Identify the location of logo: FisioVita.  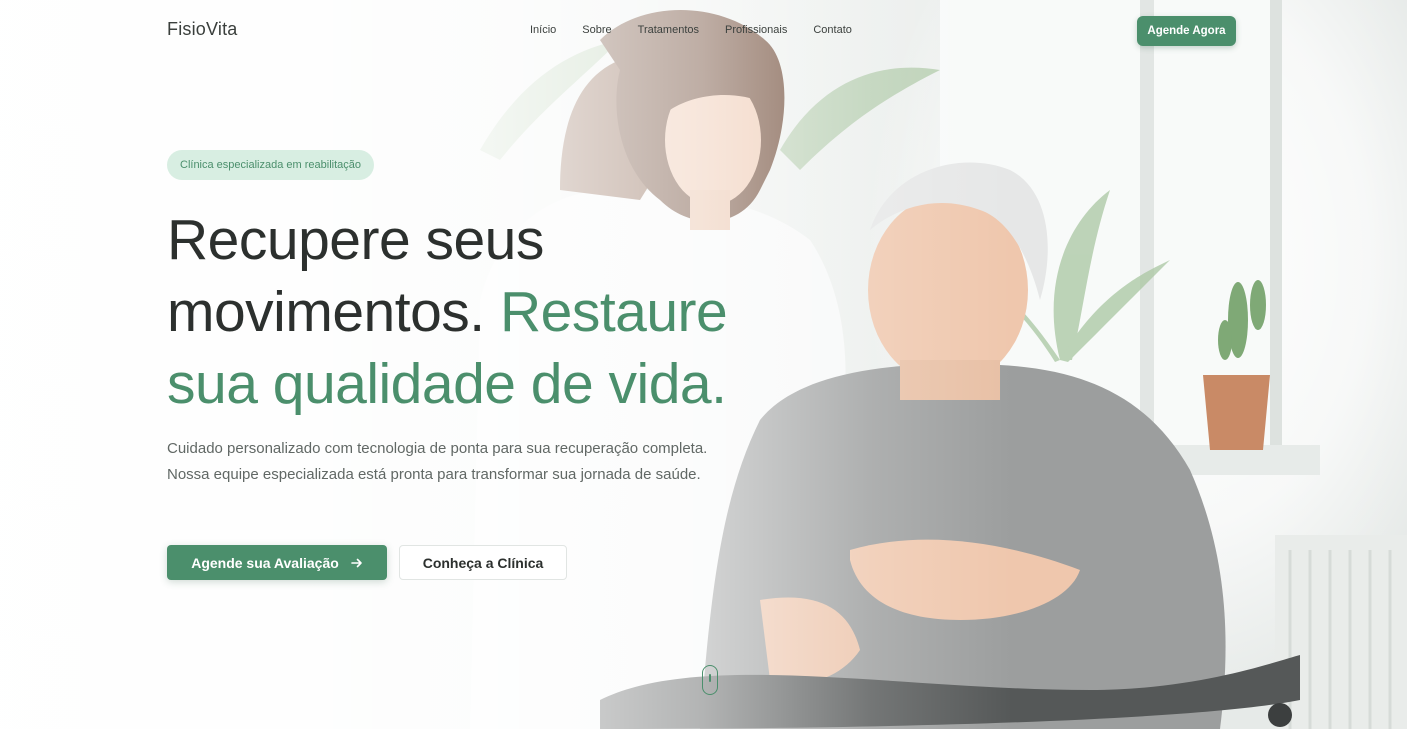
(202, 29).